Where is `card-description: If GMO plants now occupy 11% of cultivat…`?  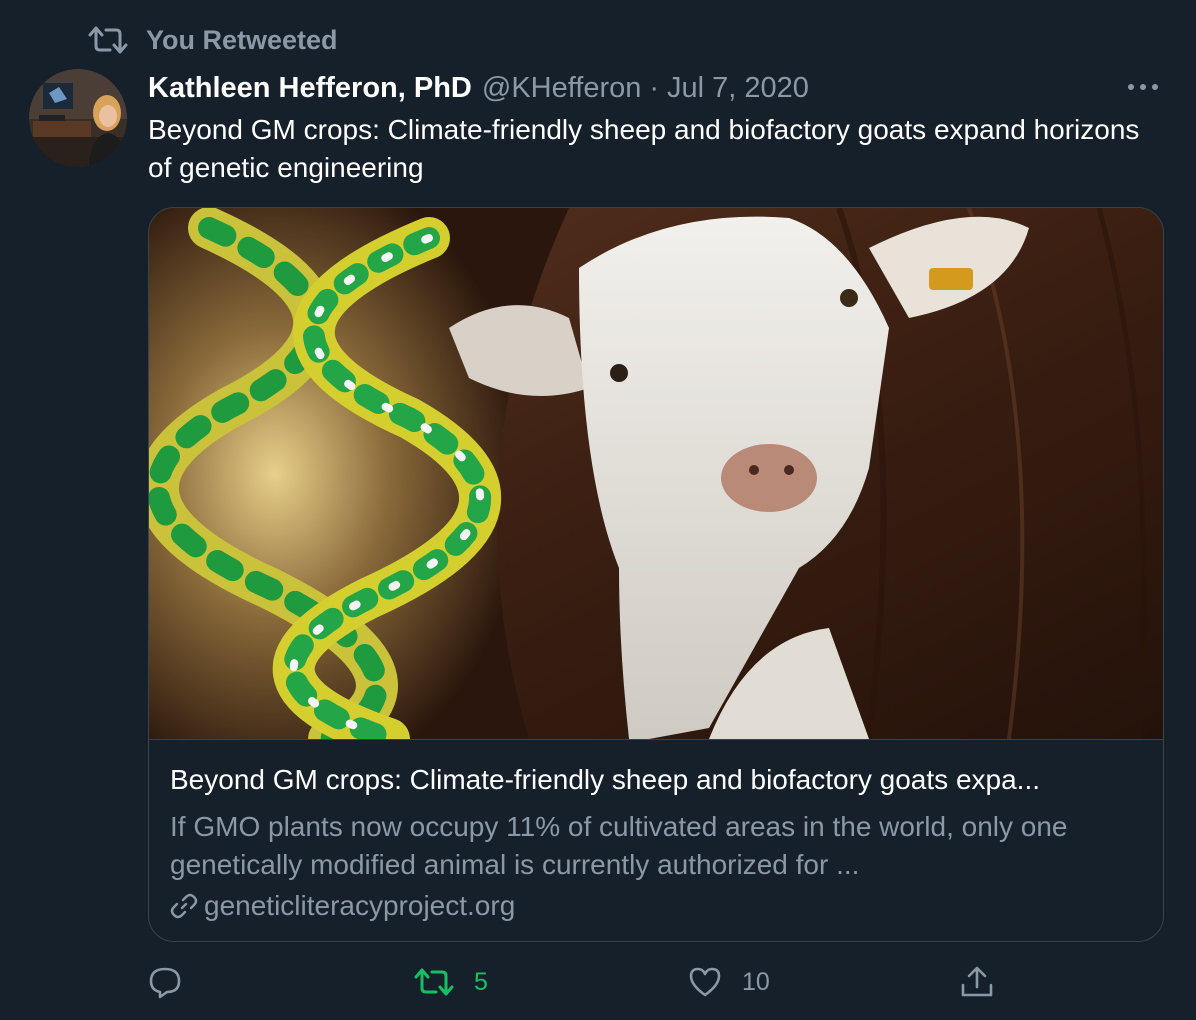
card-description: If GMO plants now occupy 11% of cultivat… is located at coordinates (619, 845).